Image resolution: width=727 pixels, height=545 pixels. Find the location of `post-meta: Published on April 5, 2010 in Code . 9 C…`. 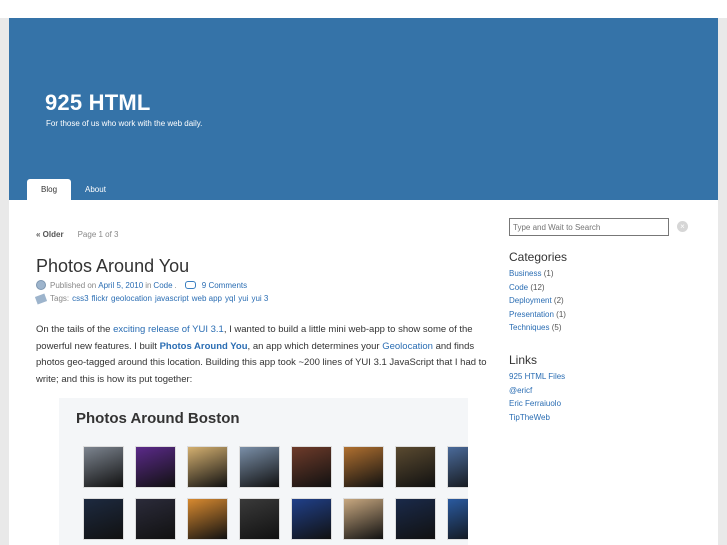

post-meta: Published on April 5, 2010 in Code . 9 C… is located at coordinates (142, 285).